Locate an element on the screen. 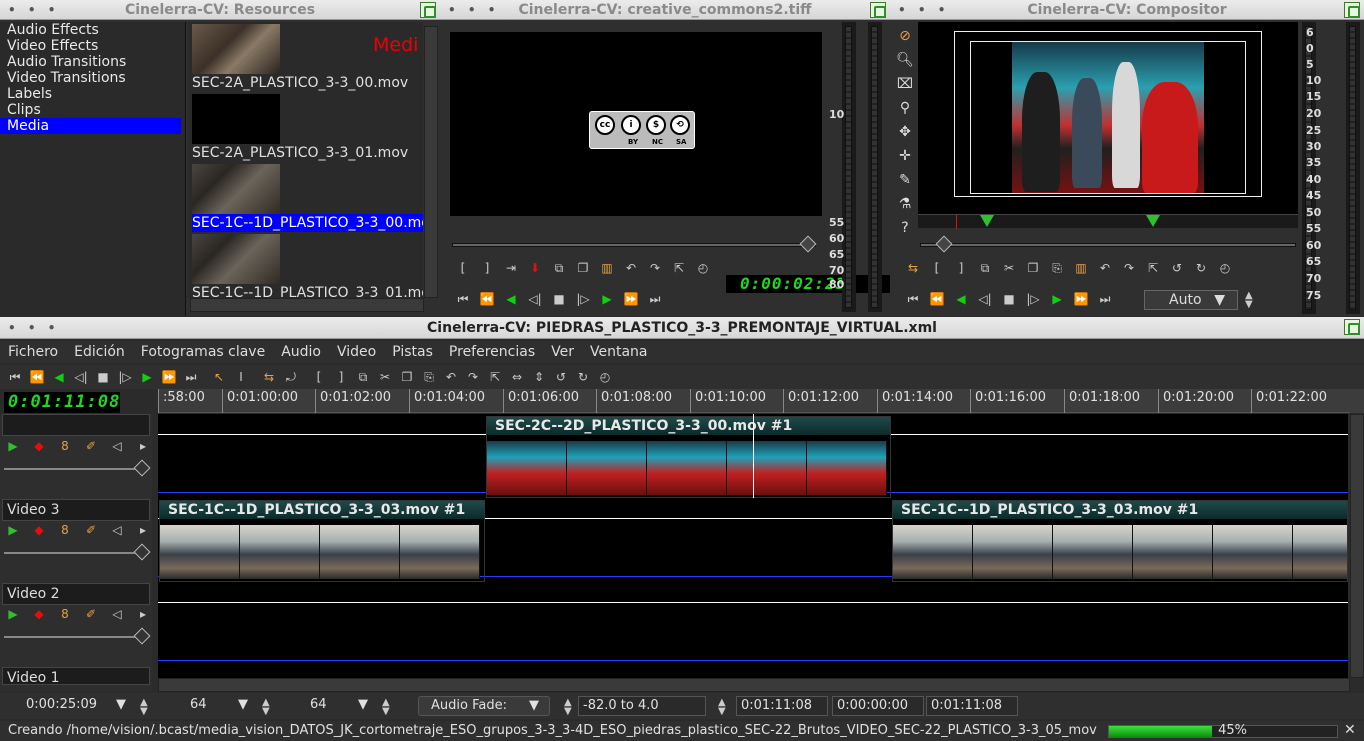 The width and height of the screenshot is (1364, 741). play-icon: ▶ is located at coordinates (607, 299).